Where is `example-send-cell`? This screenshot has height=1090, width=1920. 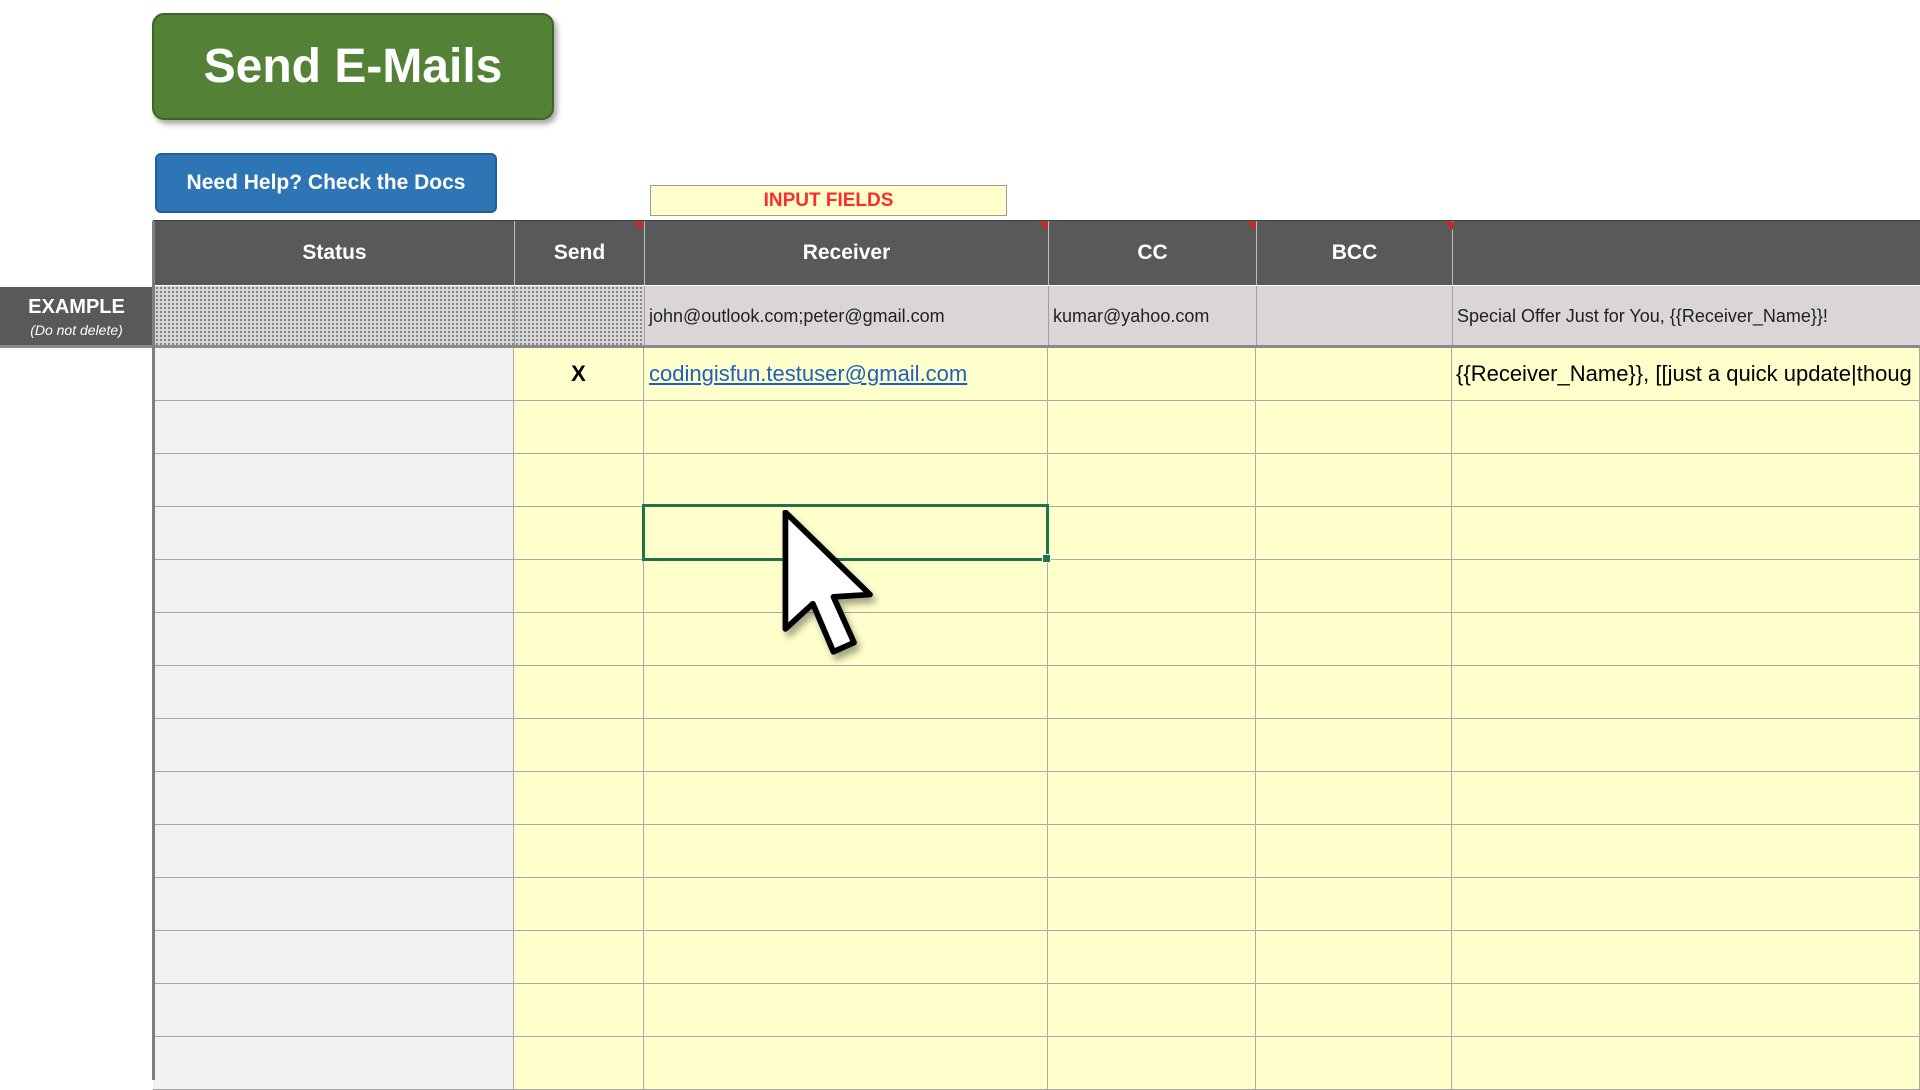 example-send-cell is located at coordinates (580, 316).